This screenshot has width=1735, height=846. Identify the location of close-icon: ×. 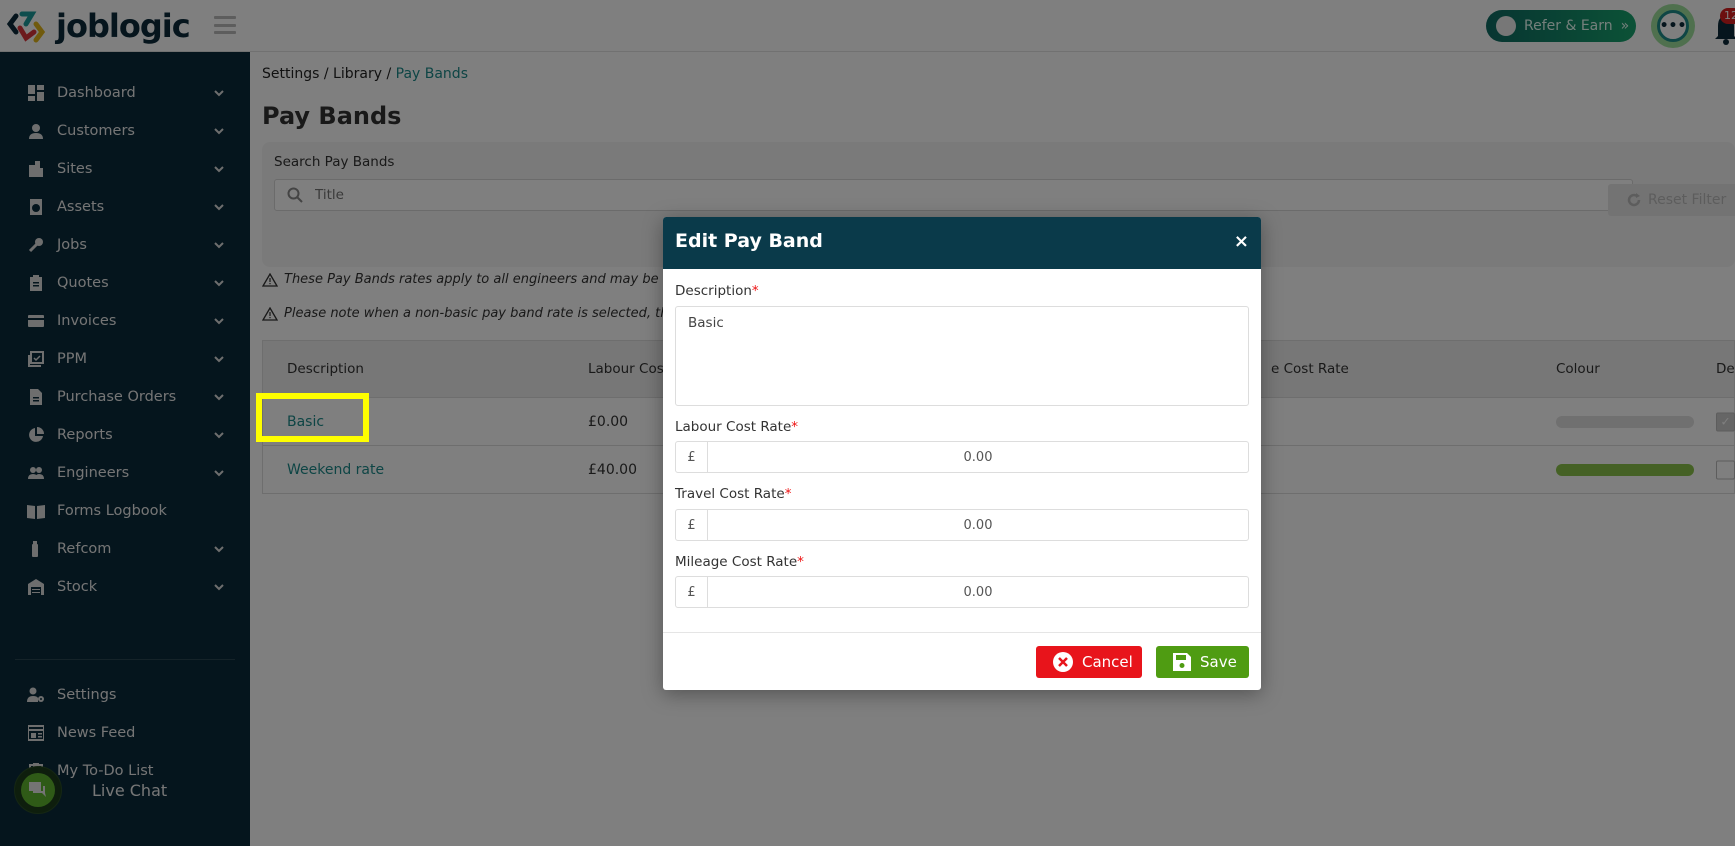
(1241, 241).